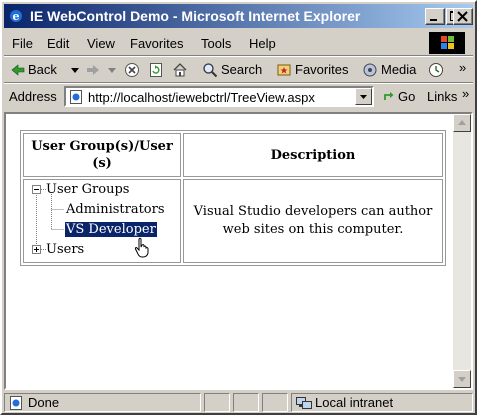 The width and height of the screenshot is (477, 415). I want to click on tree-node-users: Users, so click(65, 249).